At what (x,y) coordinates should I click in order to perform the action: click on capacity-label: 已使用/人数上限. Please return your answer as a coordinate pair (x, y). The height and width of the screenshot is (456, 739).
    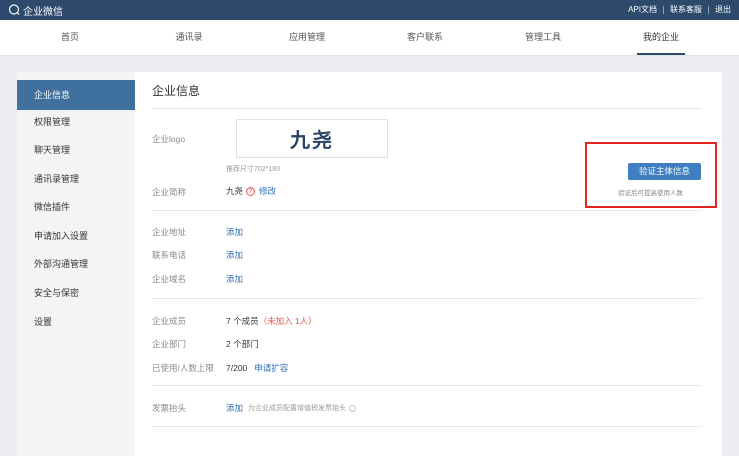
    Looking at the image, I should click on (183, 368).